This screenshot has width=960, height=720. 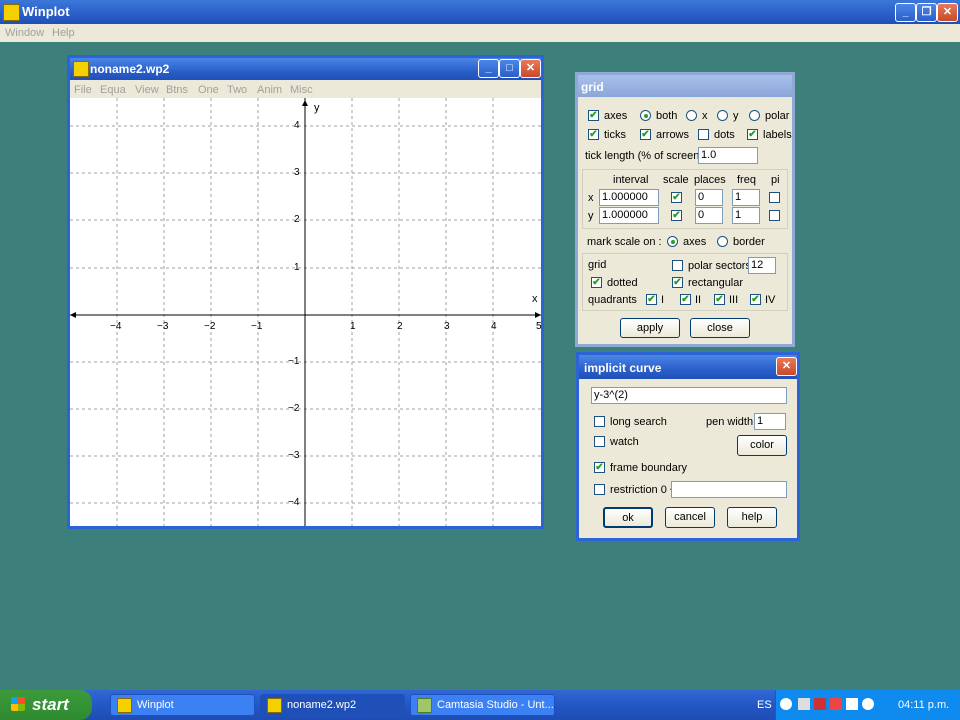 What do you see at coordinates (624, 442) in the screenshot?
I see `watch-label: watch` at bounding box center [624, 442].